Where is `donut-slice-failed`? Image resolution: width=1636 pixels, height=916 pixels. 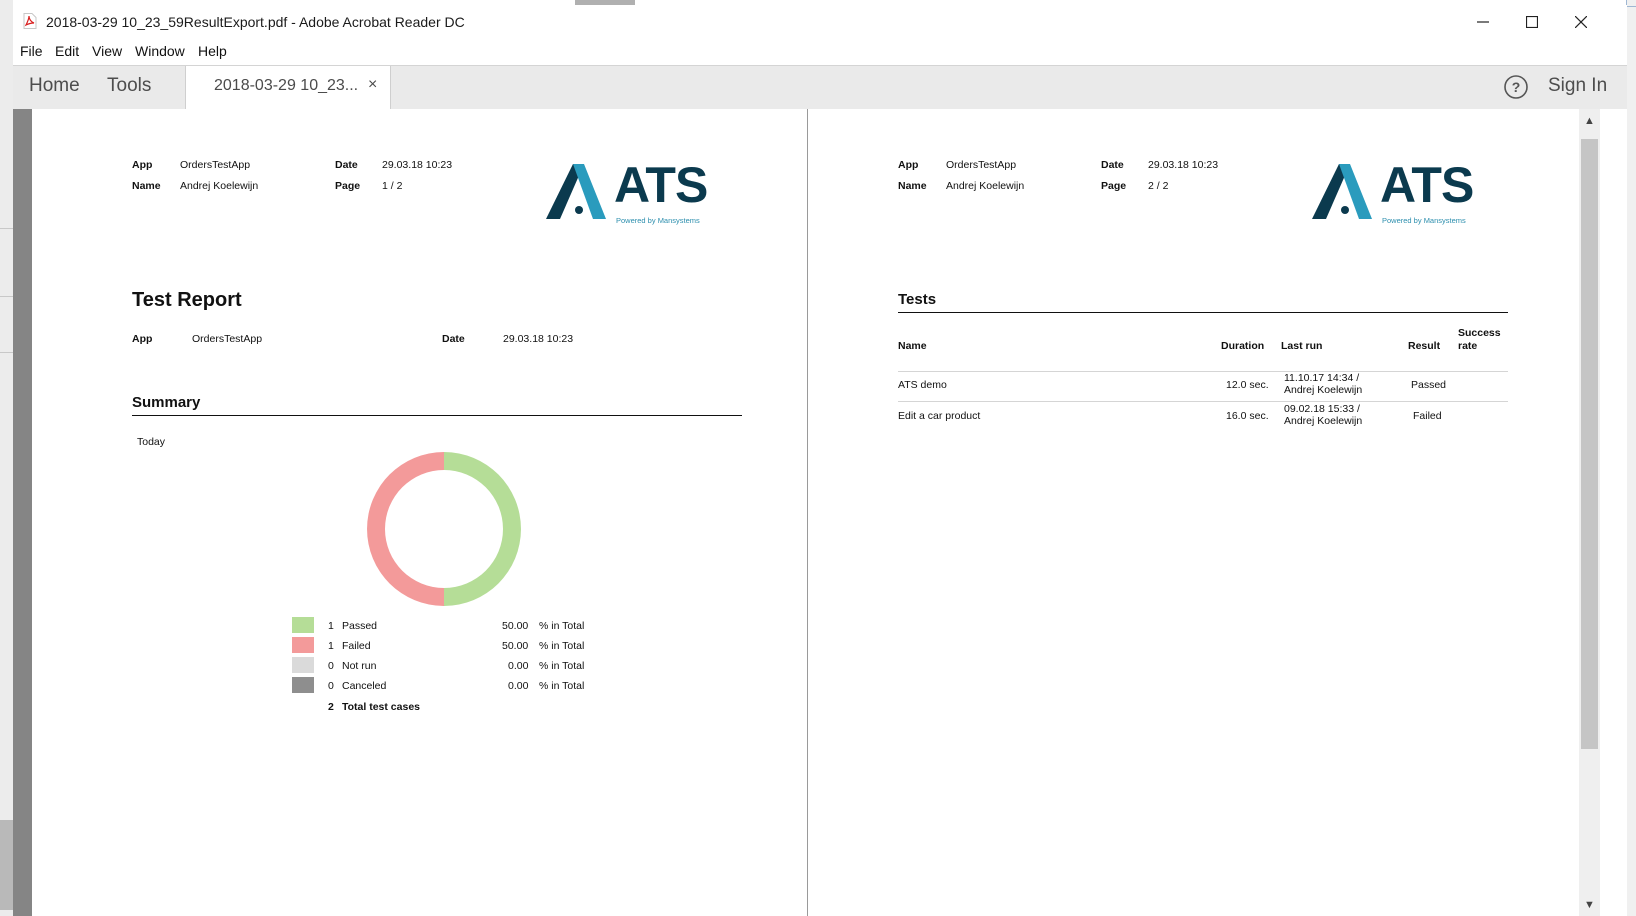
donut-slice-failed is located at coordinates (405, 529).